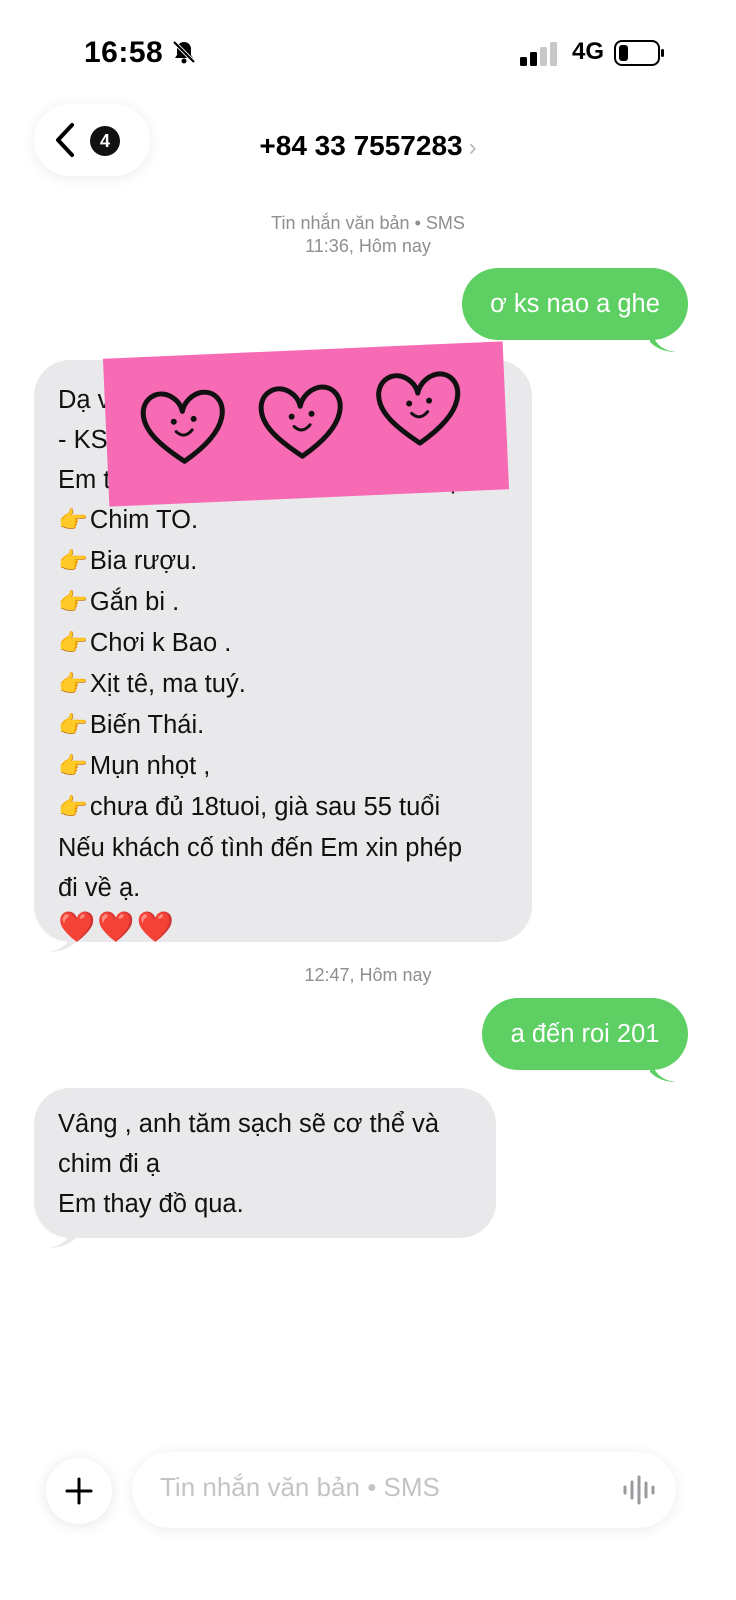  What do you see at coordinates (639, 53) in the screenshot?
I see `battery-icon` at bounding box center [639, 53].